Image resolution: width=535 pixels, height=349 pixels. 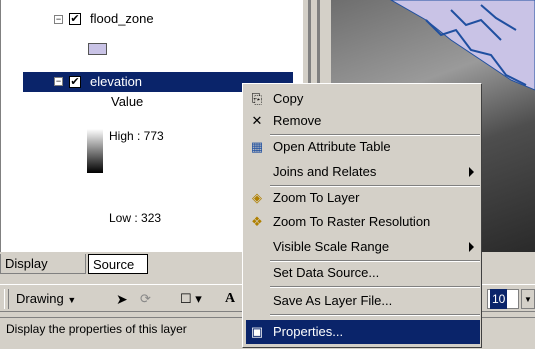 I want to click on drawing-menu: Drawing ▼, so click(x=46, y=299).